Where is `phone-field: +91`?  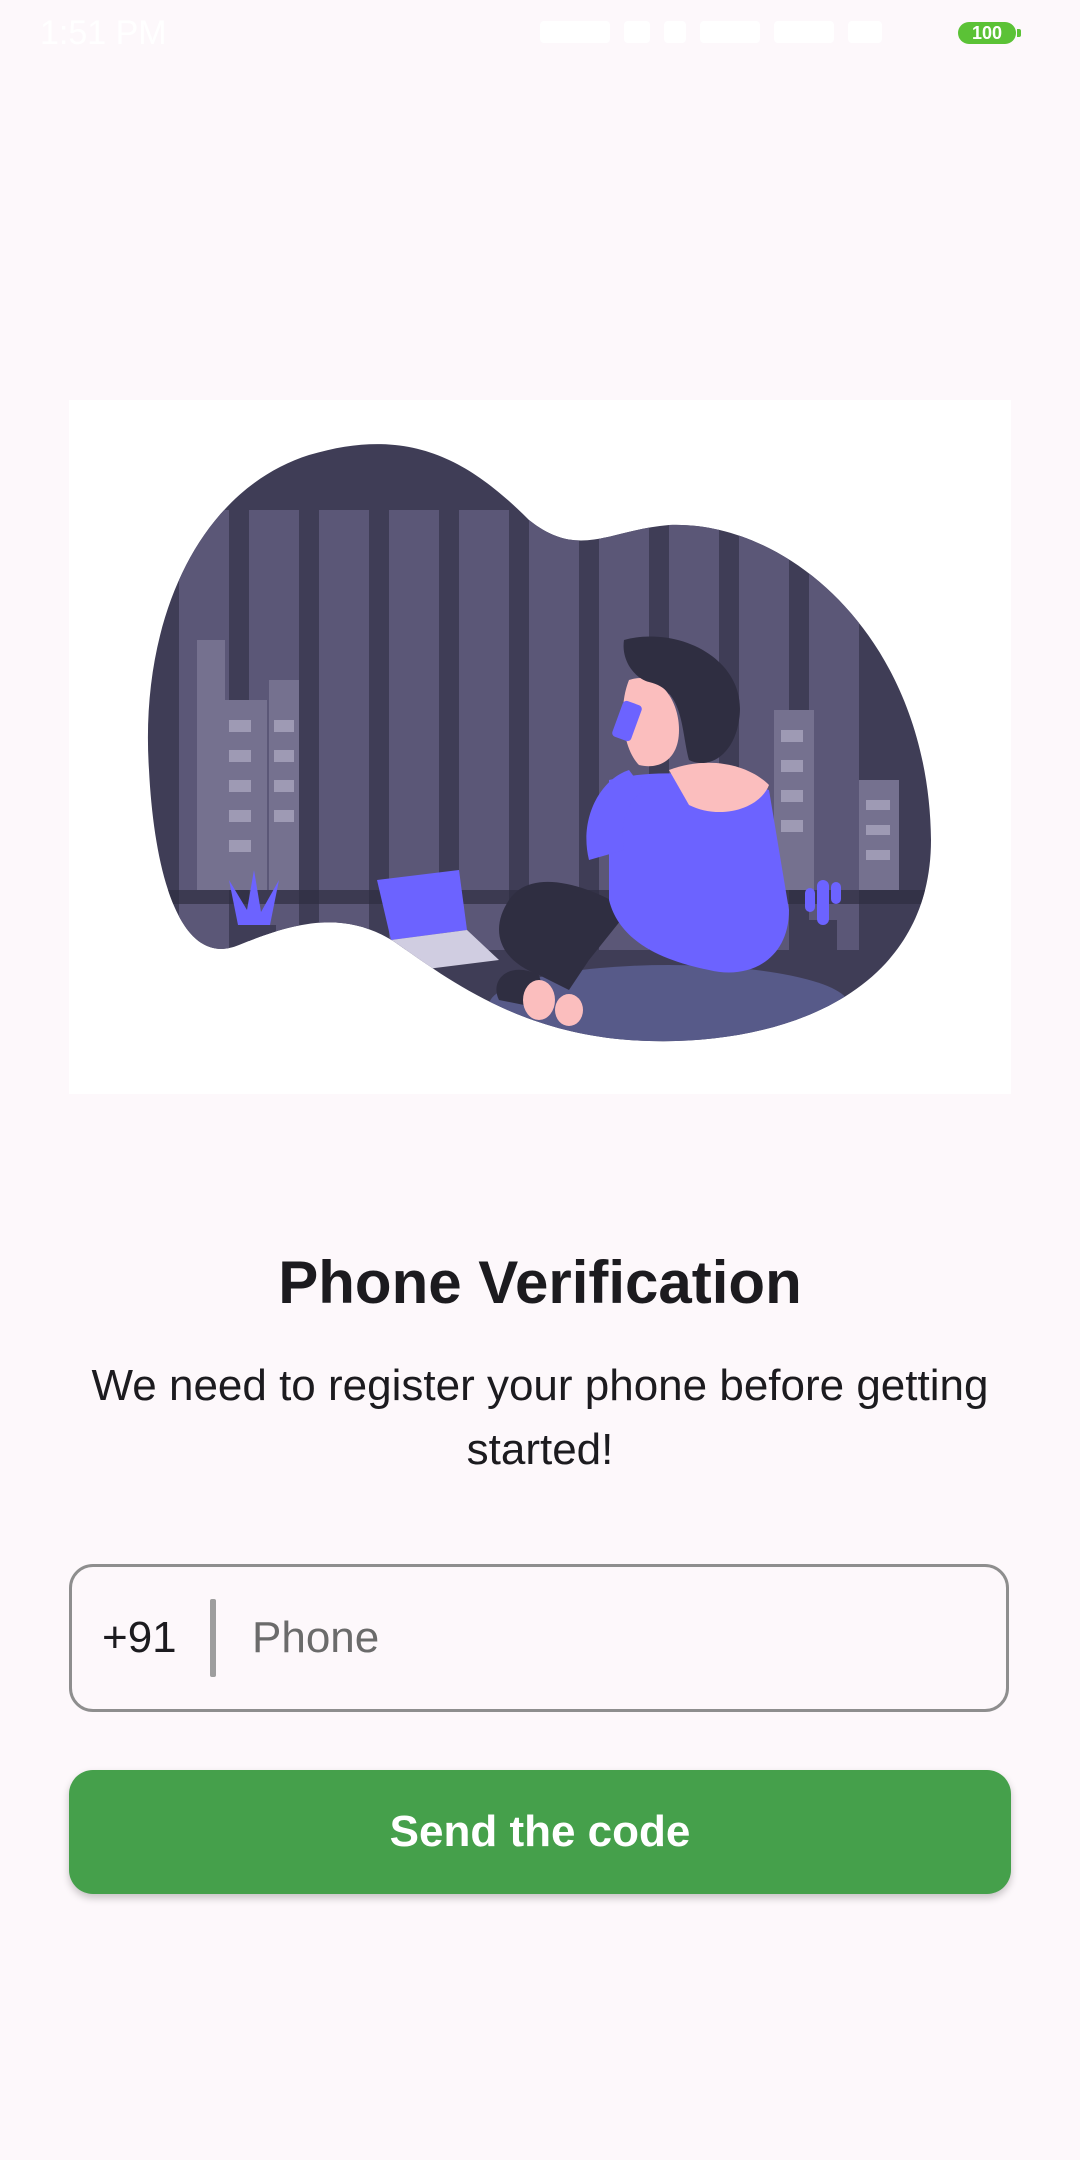 phone-field: +91 is located at coordinates (539, 1638).